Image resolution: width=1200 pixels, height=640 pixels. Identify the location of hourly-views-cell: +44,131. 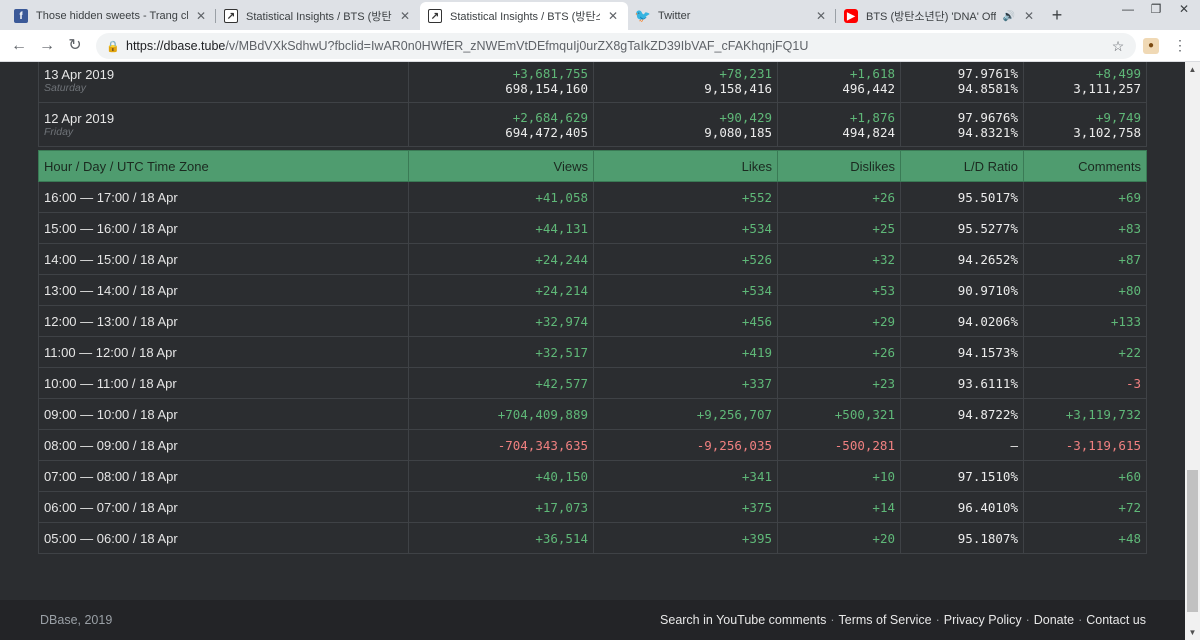
(501, 228).